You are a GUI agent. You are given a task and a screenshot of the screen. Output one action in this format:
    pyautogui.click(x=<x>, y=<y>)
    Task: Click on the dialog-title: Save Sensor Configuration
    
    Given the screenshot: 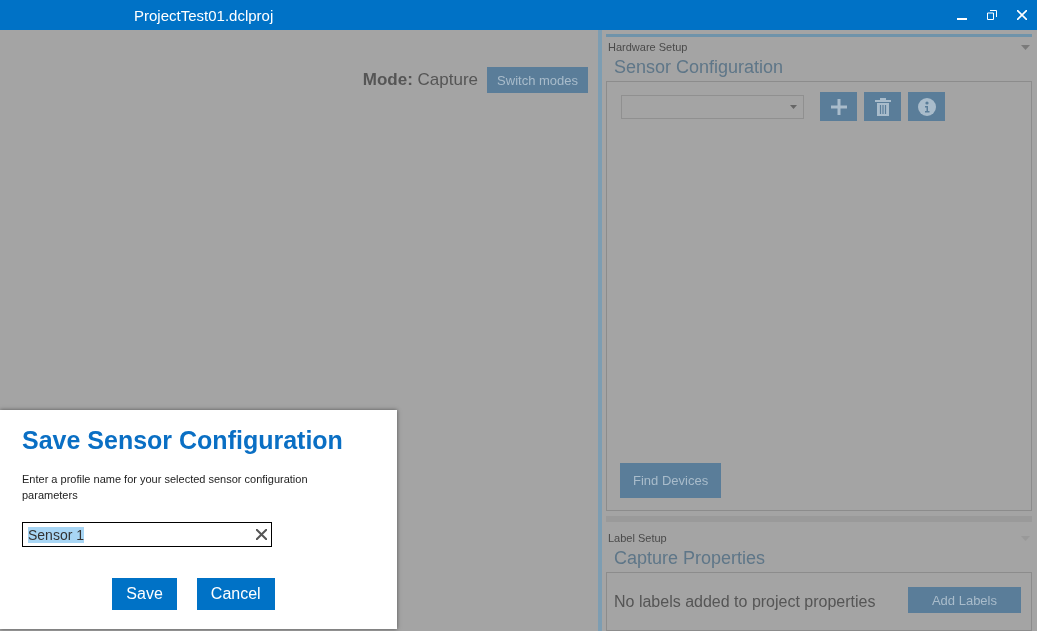 What is the action you would take?
    pyautogui.click(x=183, y=440)
    